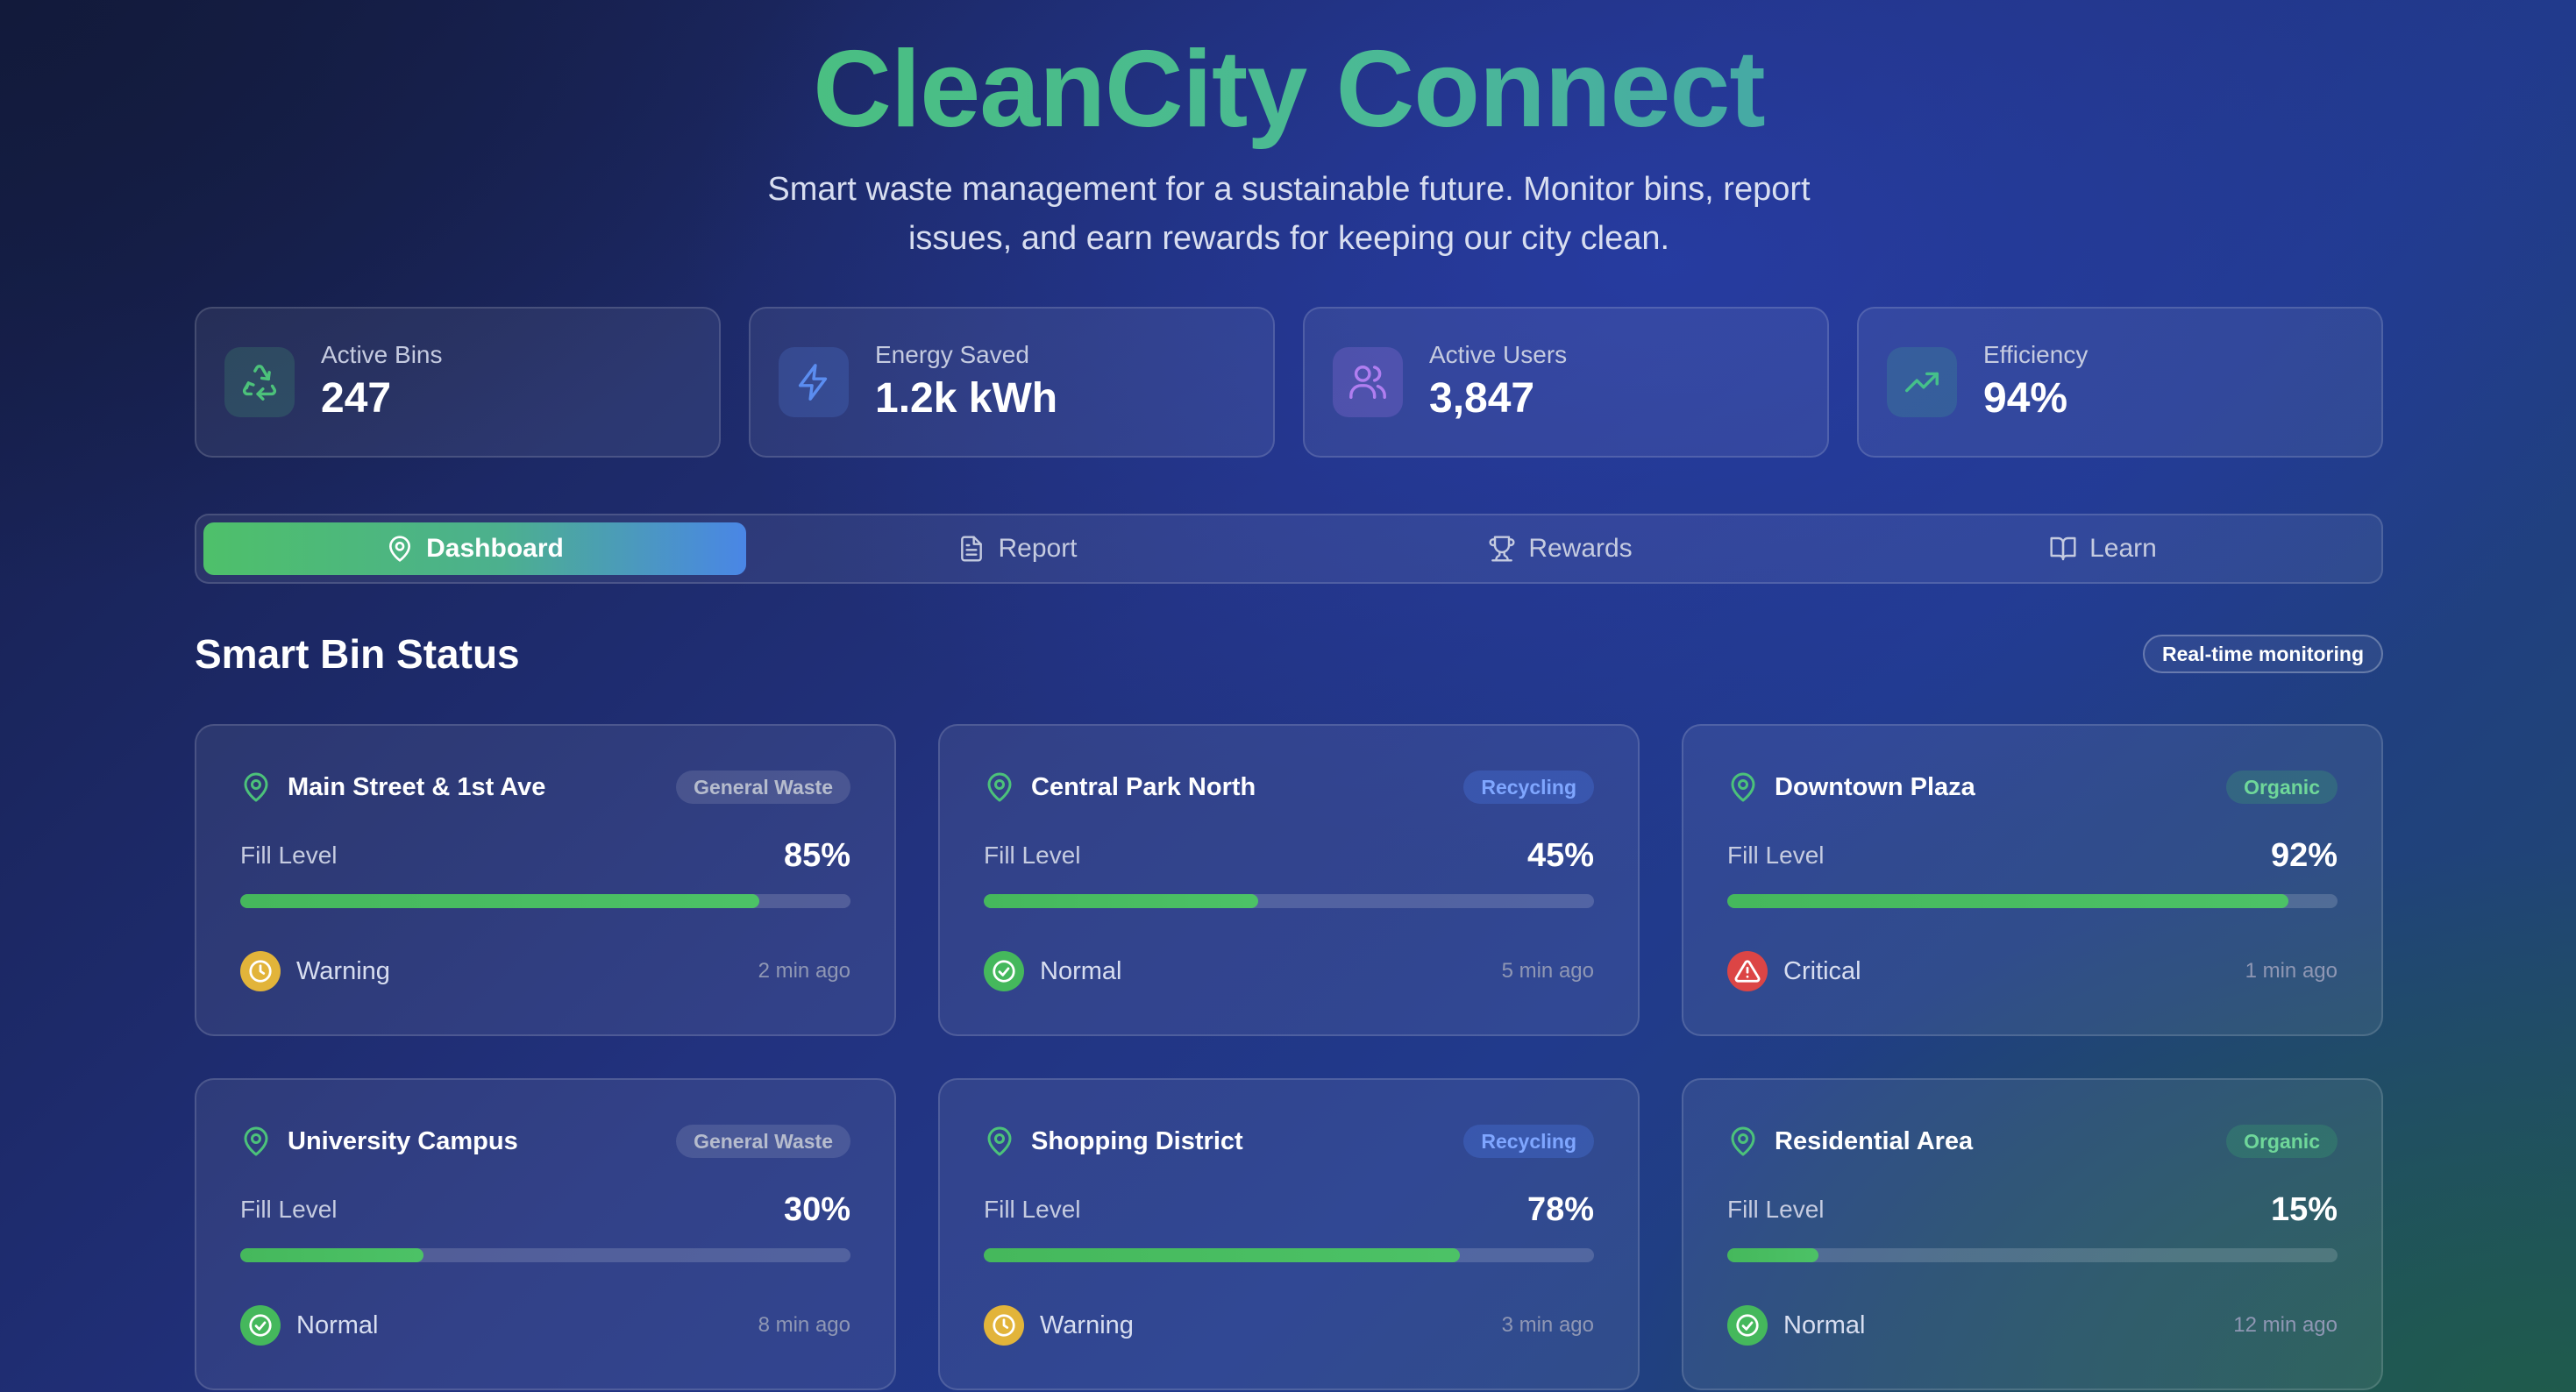 The width and height of the screenshot is (2576, 1392). What do you see at coordinates (2025, 398) in the screenshot?
I see `stat-value: 94%` at bounding box center [2025, 398].